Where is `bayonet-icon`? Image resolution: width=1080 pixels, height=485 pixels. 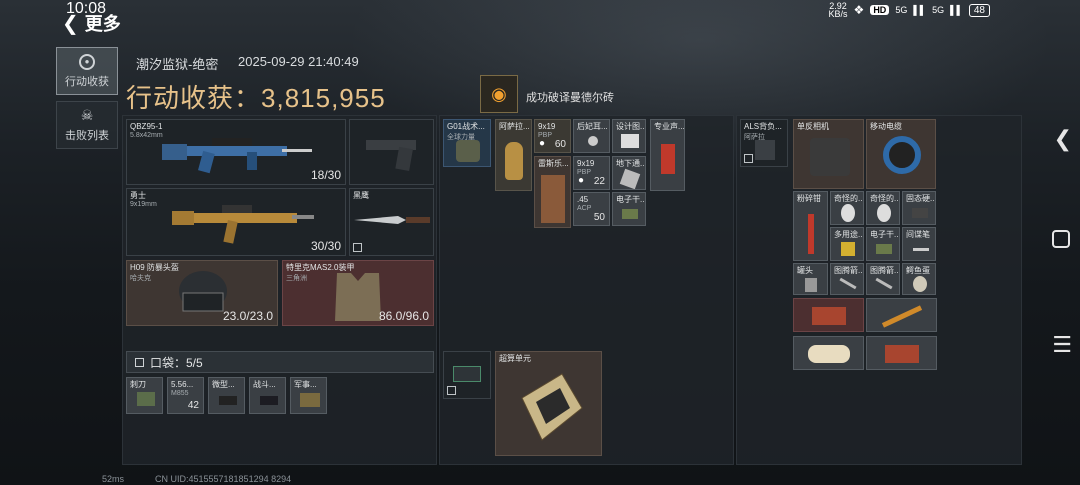 bayonet-icon is located at coordinates (146, 399).